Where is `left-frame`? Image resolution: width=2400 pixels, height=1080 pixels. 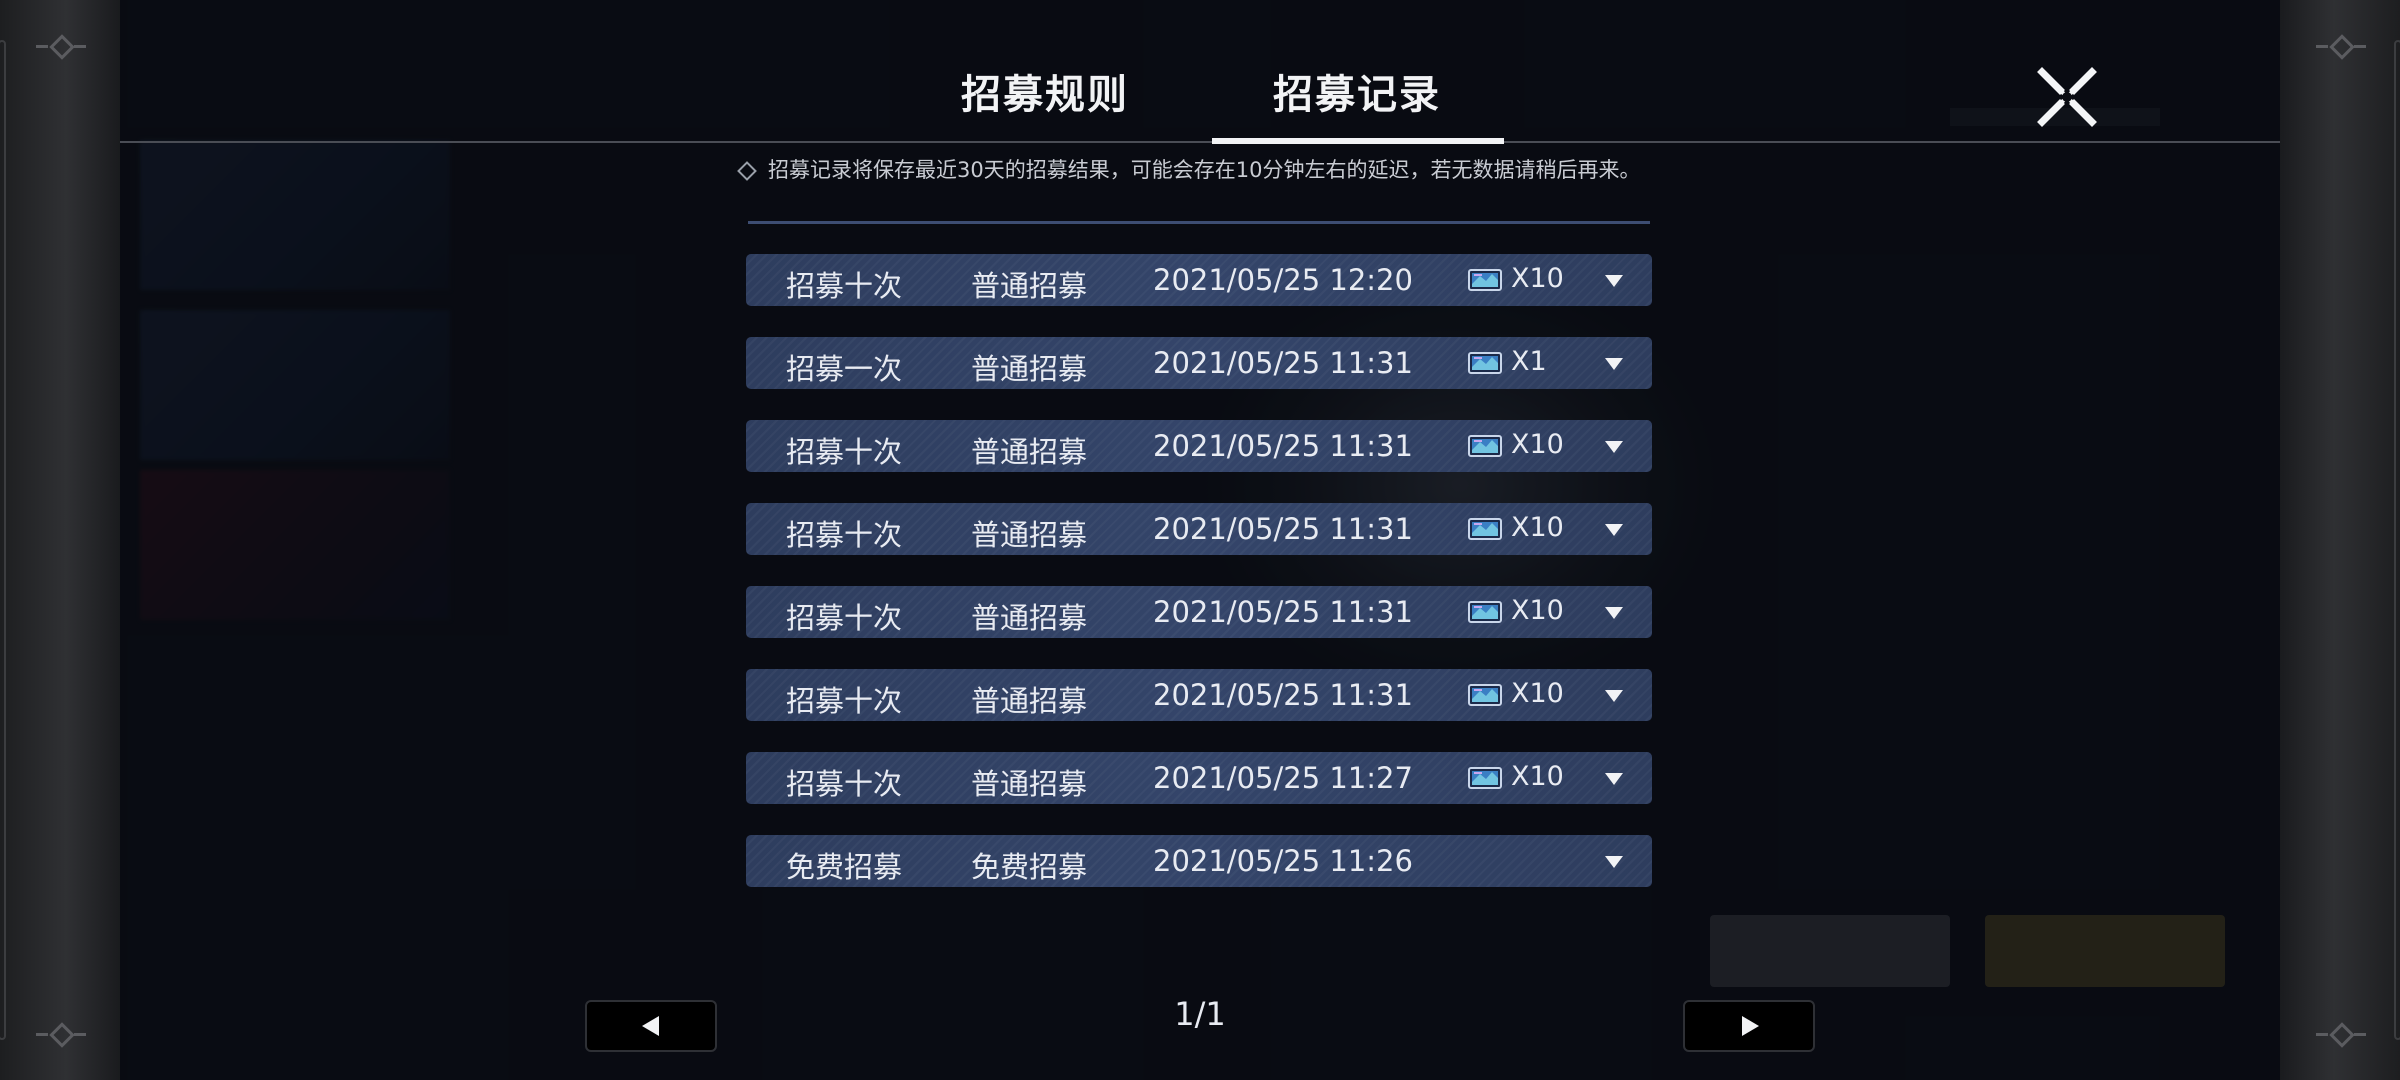 left-frame is located at coordinates (60, 540).